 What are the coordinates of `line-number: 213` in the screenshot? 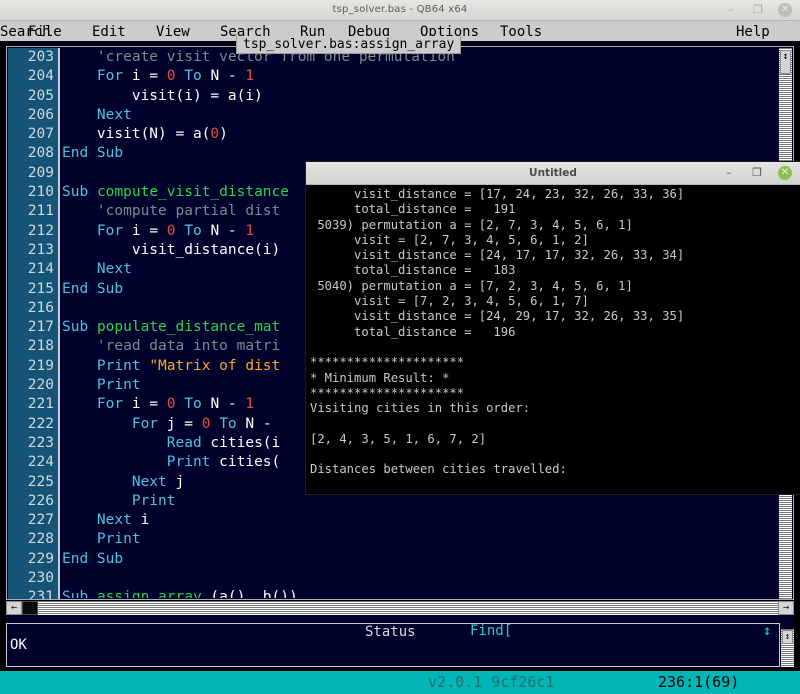 It's located at (40, 249).